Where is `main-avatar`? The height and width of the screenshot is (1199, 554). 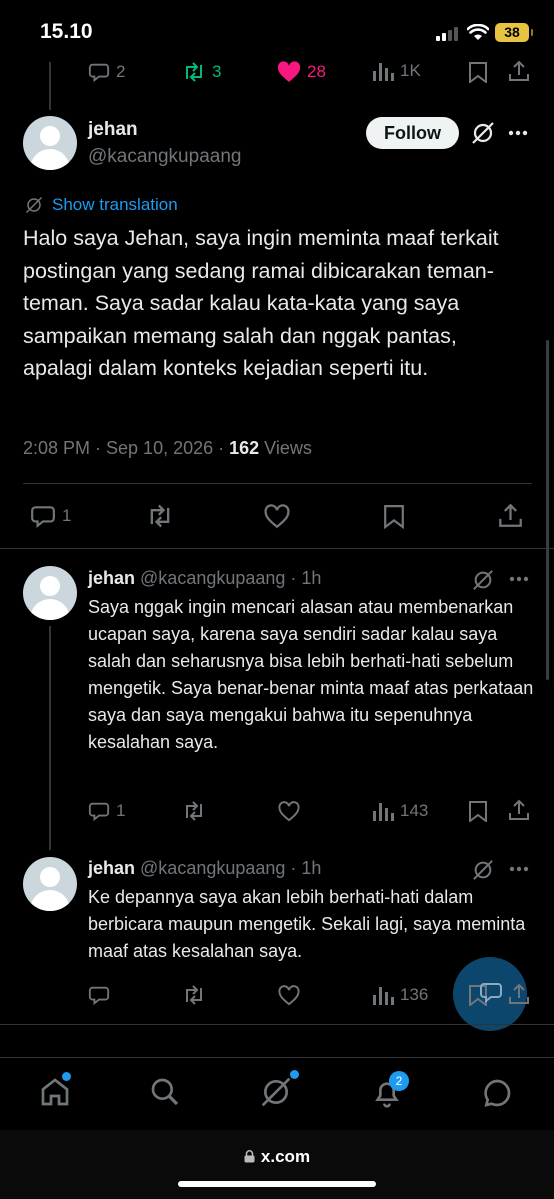 main-avatar is located at coordinates (50, 143).